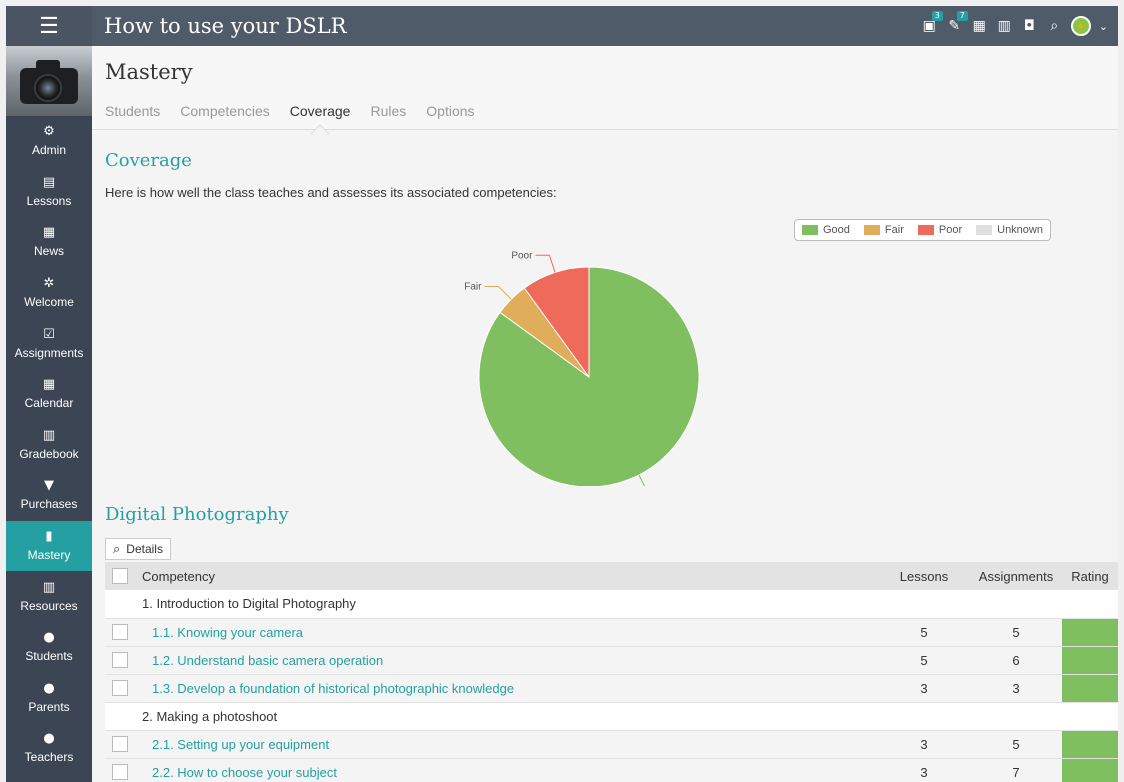 This screenshot has height=782, width=1124. What do you see at coordinates (1054, 26) in the screenshot?
I see `search-icon: ⌕` at bounding box center [1054, 26].